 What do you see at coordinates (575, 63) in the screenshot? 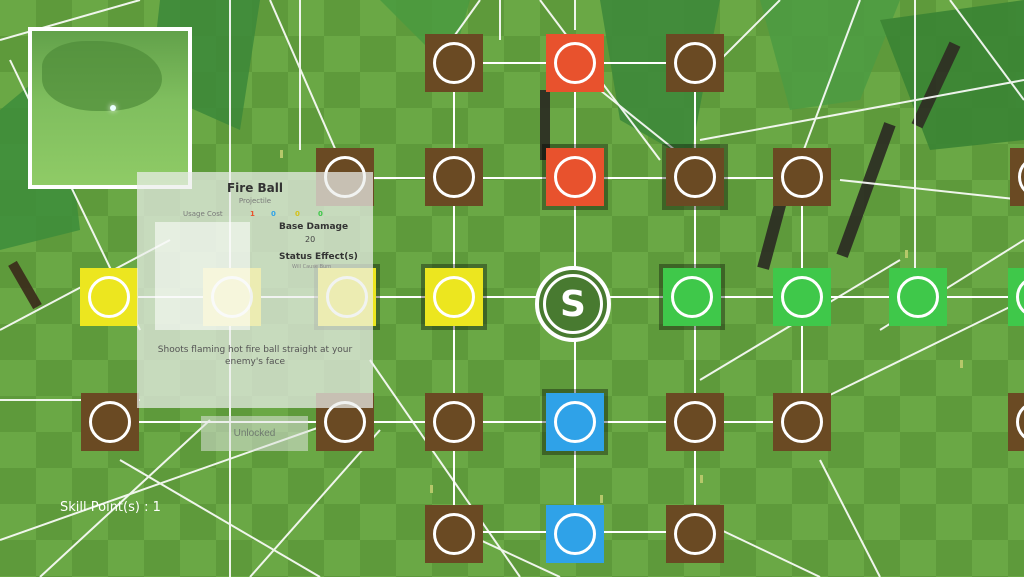
I see `skill-node-fire` at bounding box center [575, 63].